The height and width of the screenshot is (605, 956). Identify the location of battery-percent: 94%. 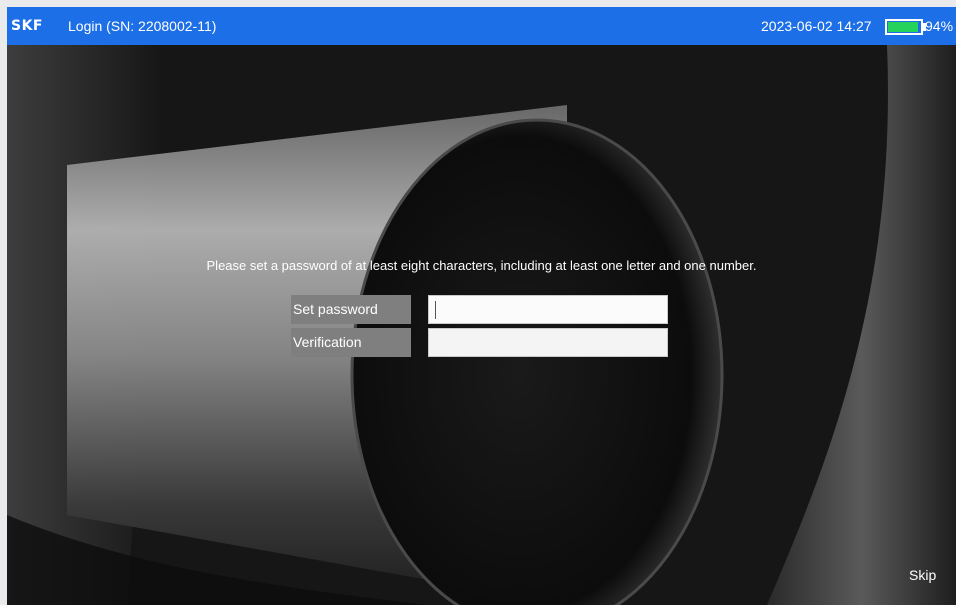
(939, 26).